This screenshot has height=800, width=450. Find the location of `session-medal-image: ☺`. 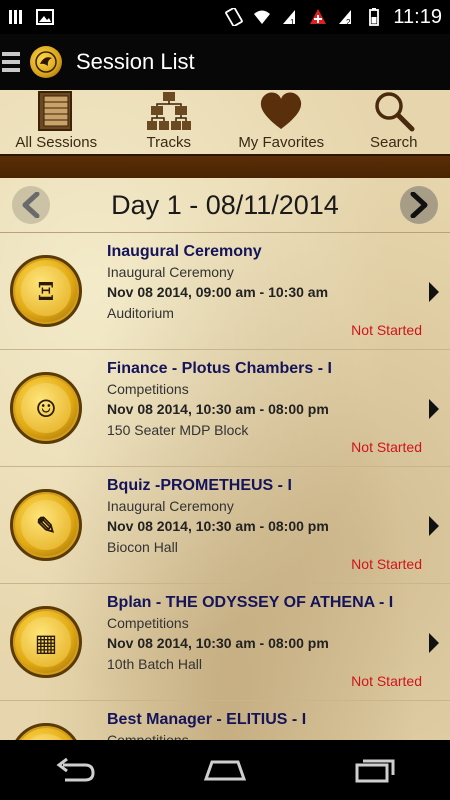

session-medal-image: ☺ is located at coordinates (46, 408).